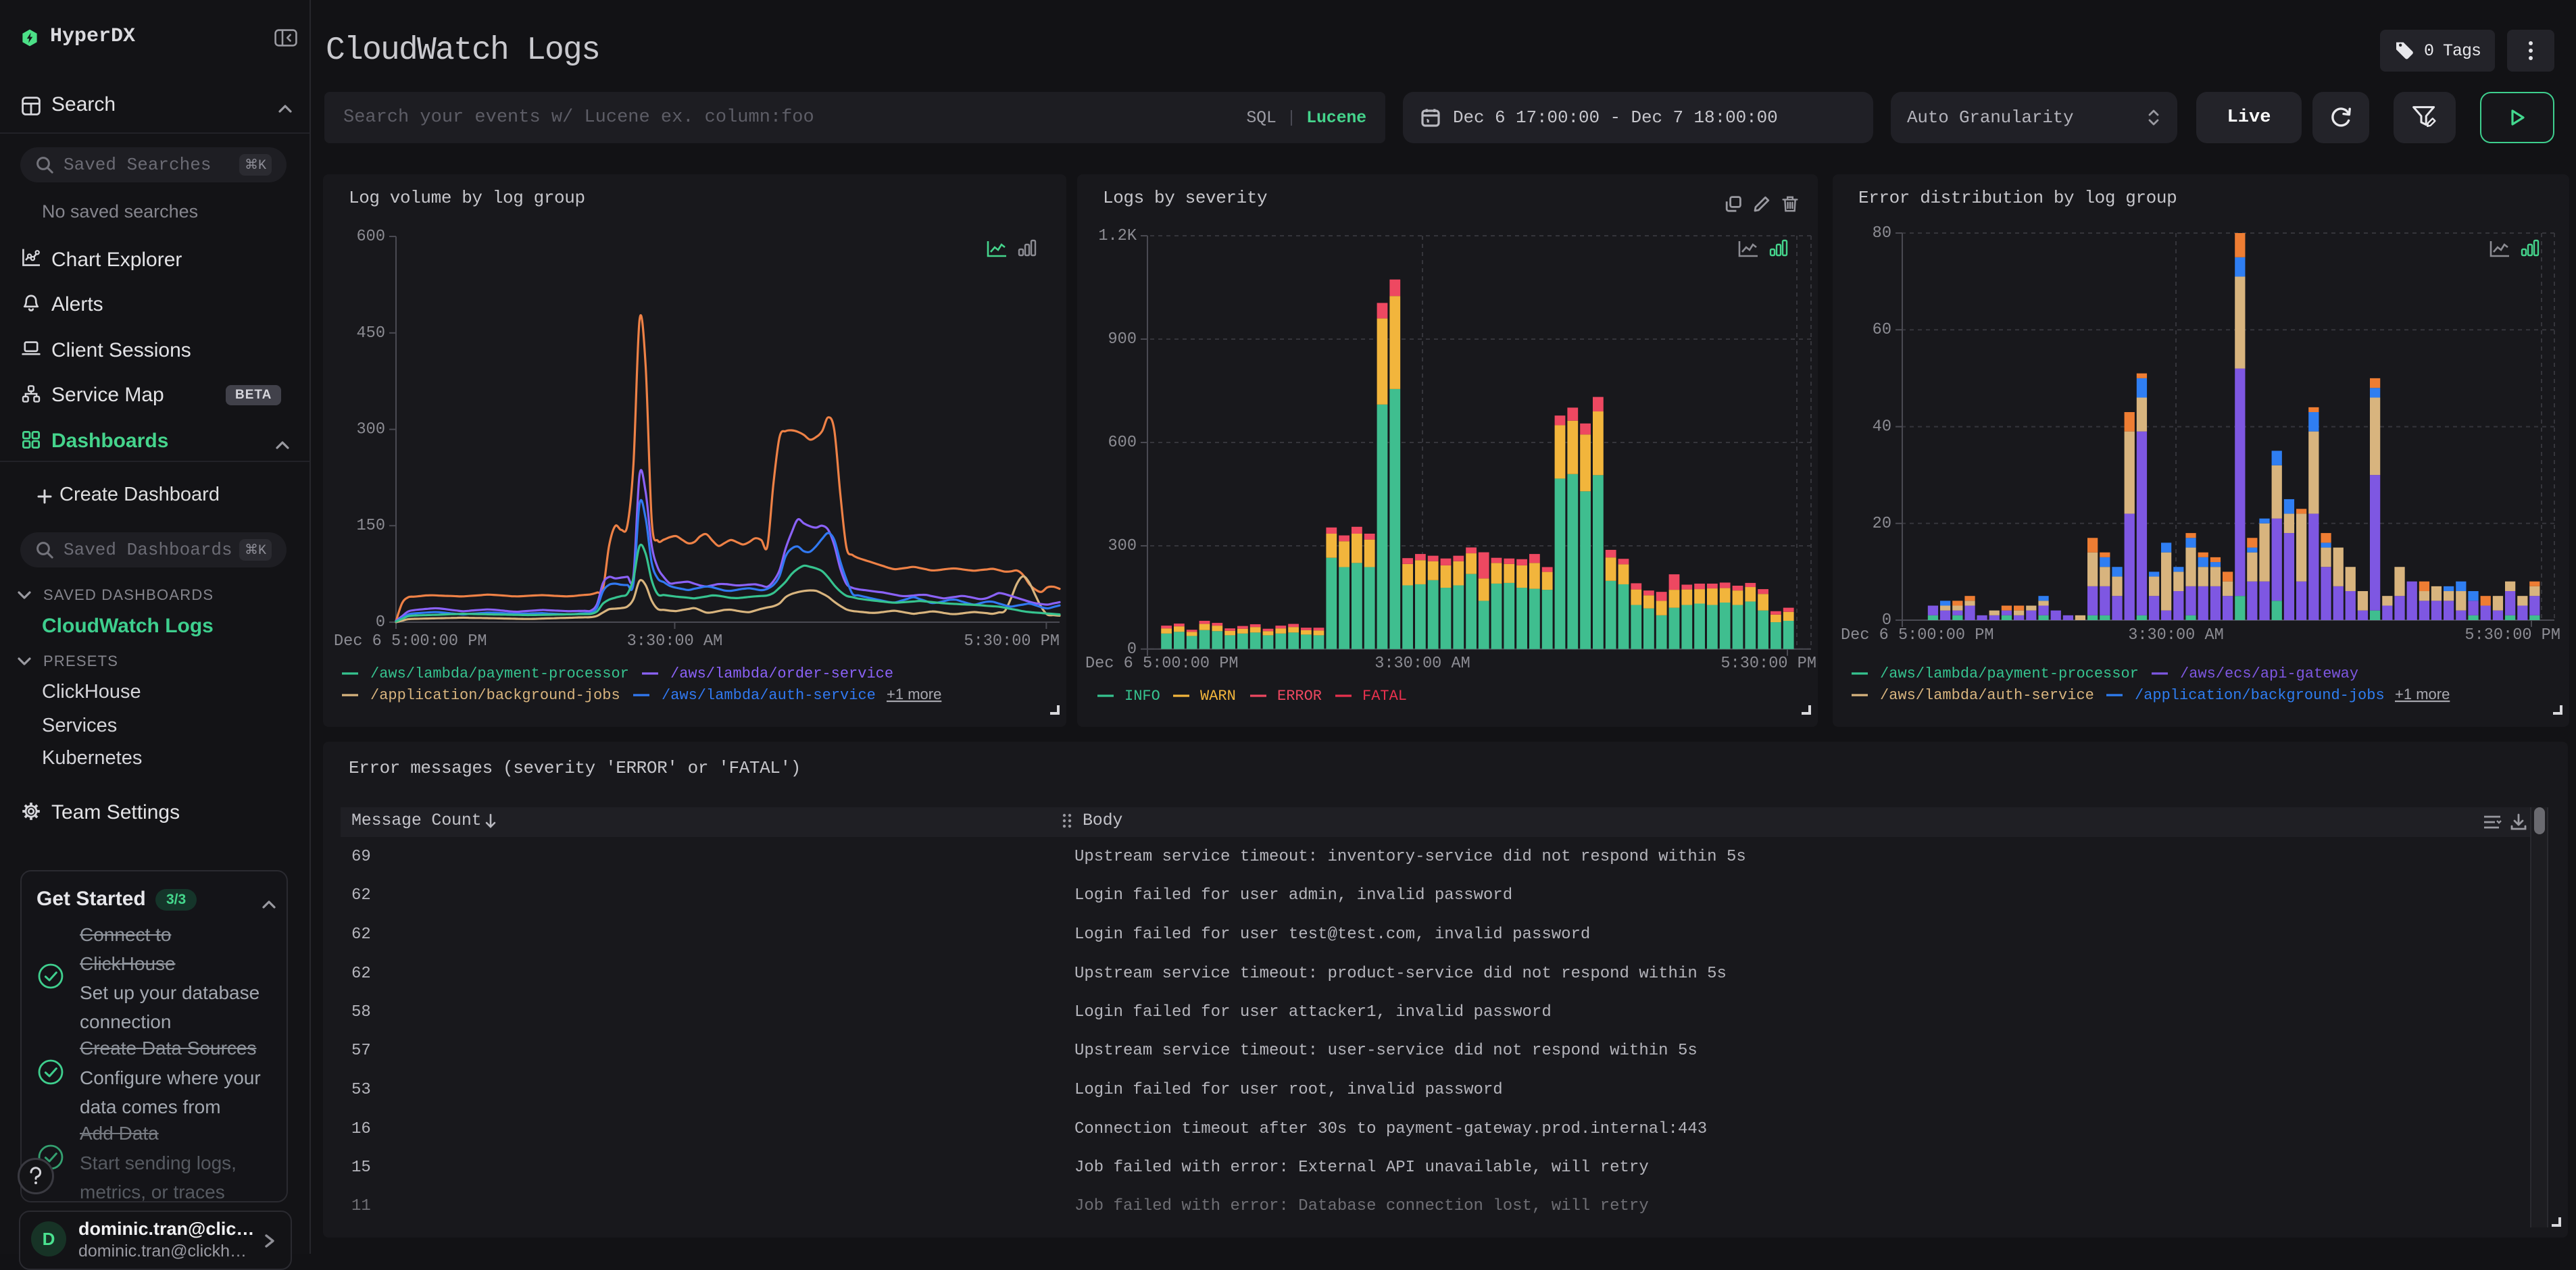 Image resolution: width=2576 pixels, height=1270 pixels. What do you see at coordinates (1882, 330) in the screenshot?
I see `svg-text: 60` at bounding box center [1882, 330].